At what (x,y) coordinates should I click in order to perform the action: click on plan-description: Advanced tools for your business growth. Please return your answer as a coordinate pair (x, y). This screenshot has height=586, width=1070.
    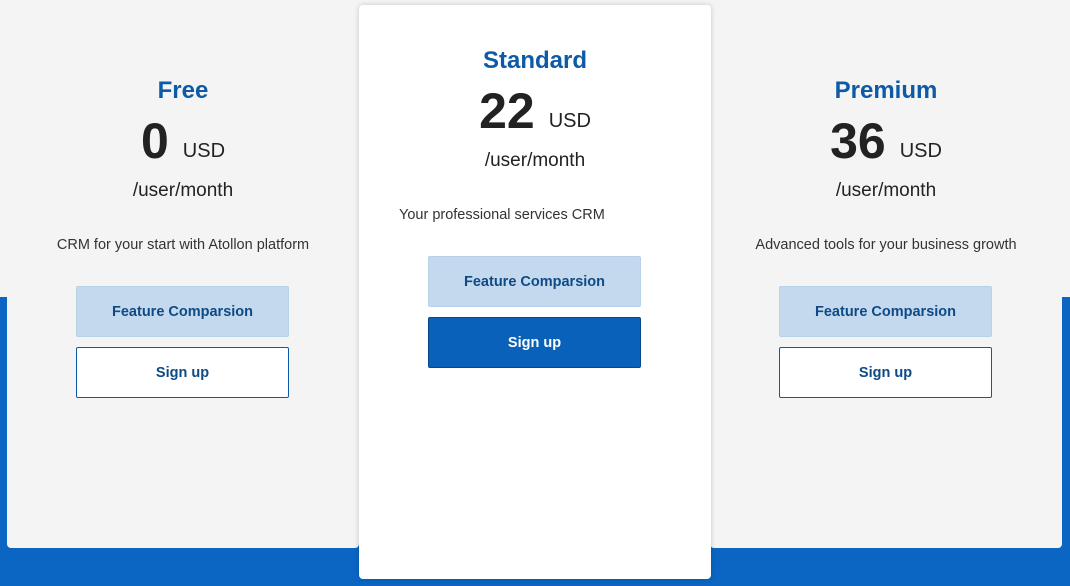
    Looking at the image, I should click on (886, 245).